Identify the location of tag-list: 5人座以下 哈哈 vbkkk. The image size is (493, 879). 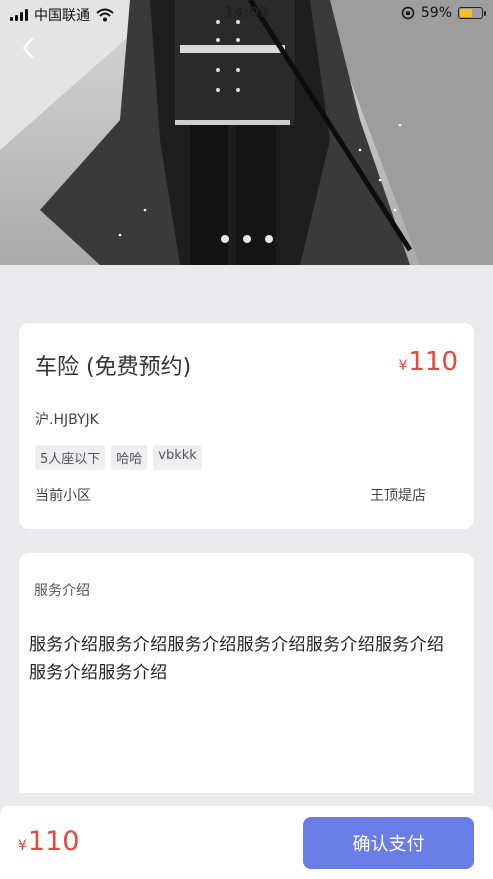
(118, 457).